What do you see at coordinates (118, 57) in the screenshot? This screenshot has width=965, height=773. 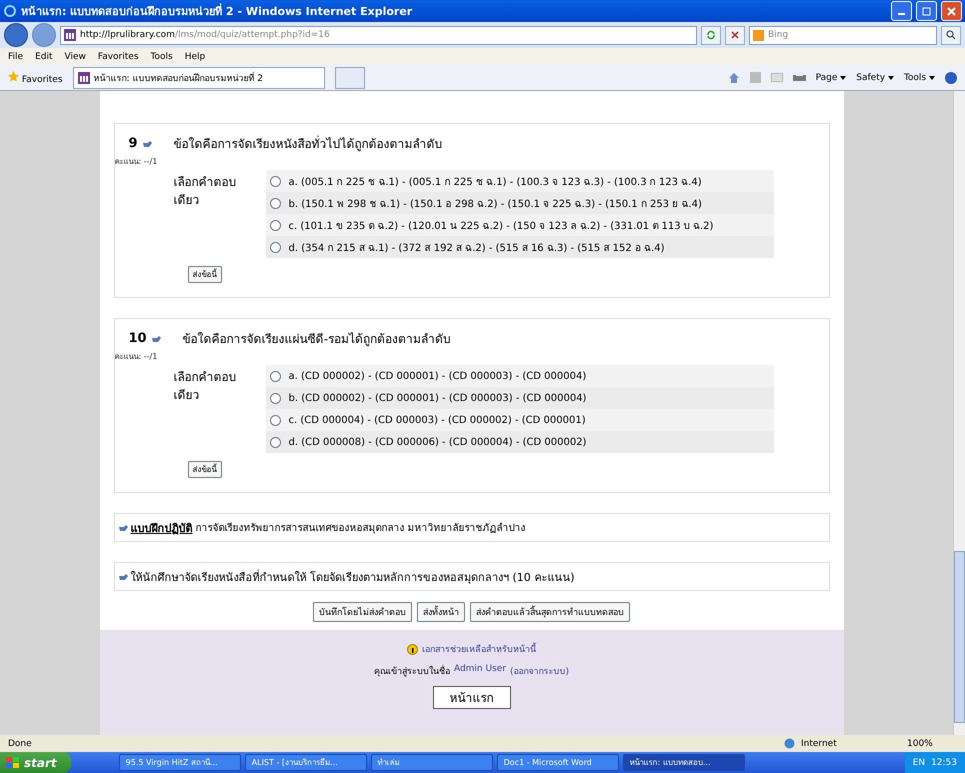 I see `menu-item: Favorites` at bounding box center [118, 57].